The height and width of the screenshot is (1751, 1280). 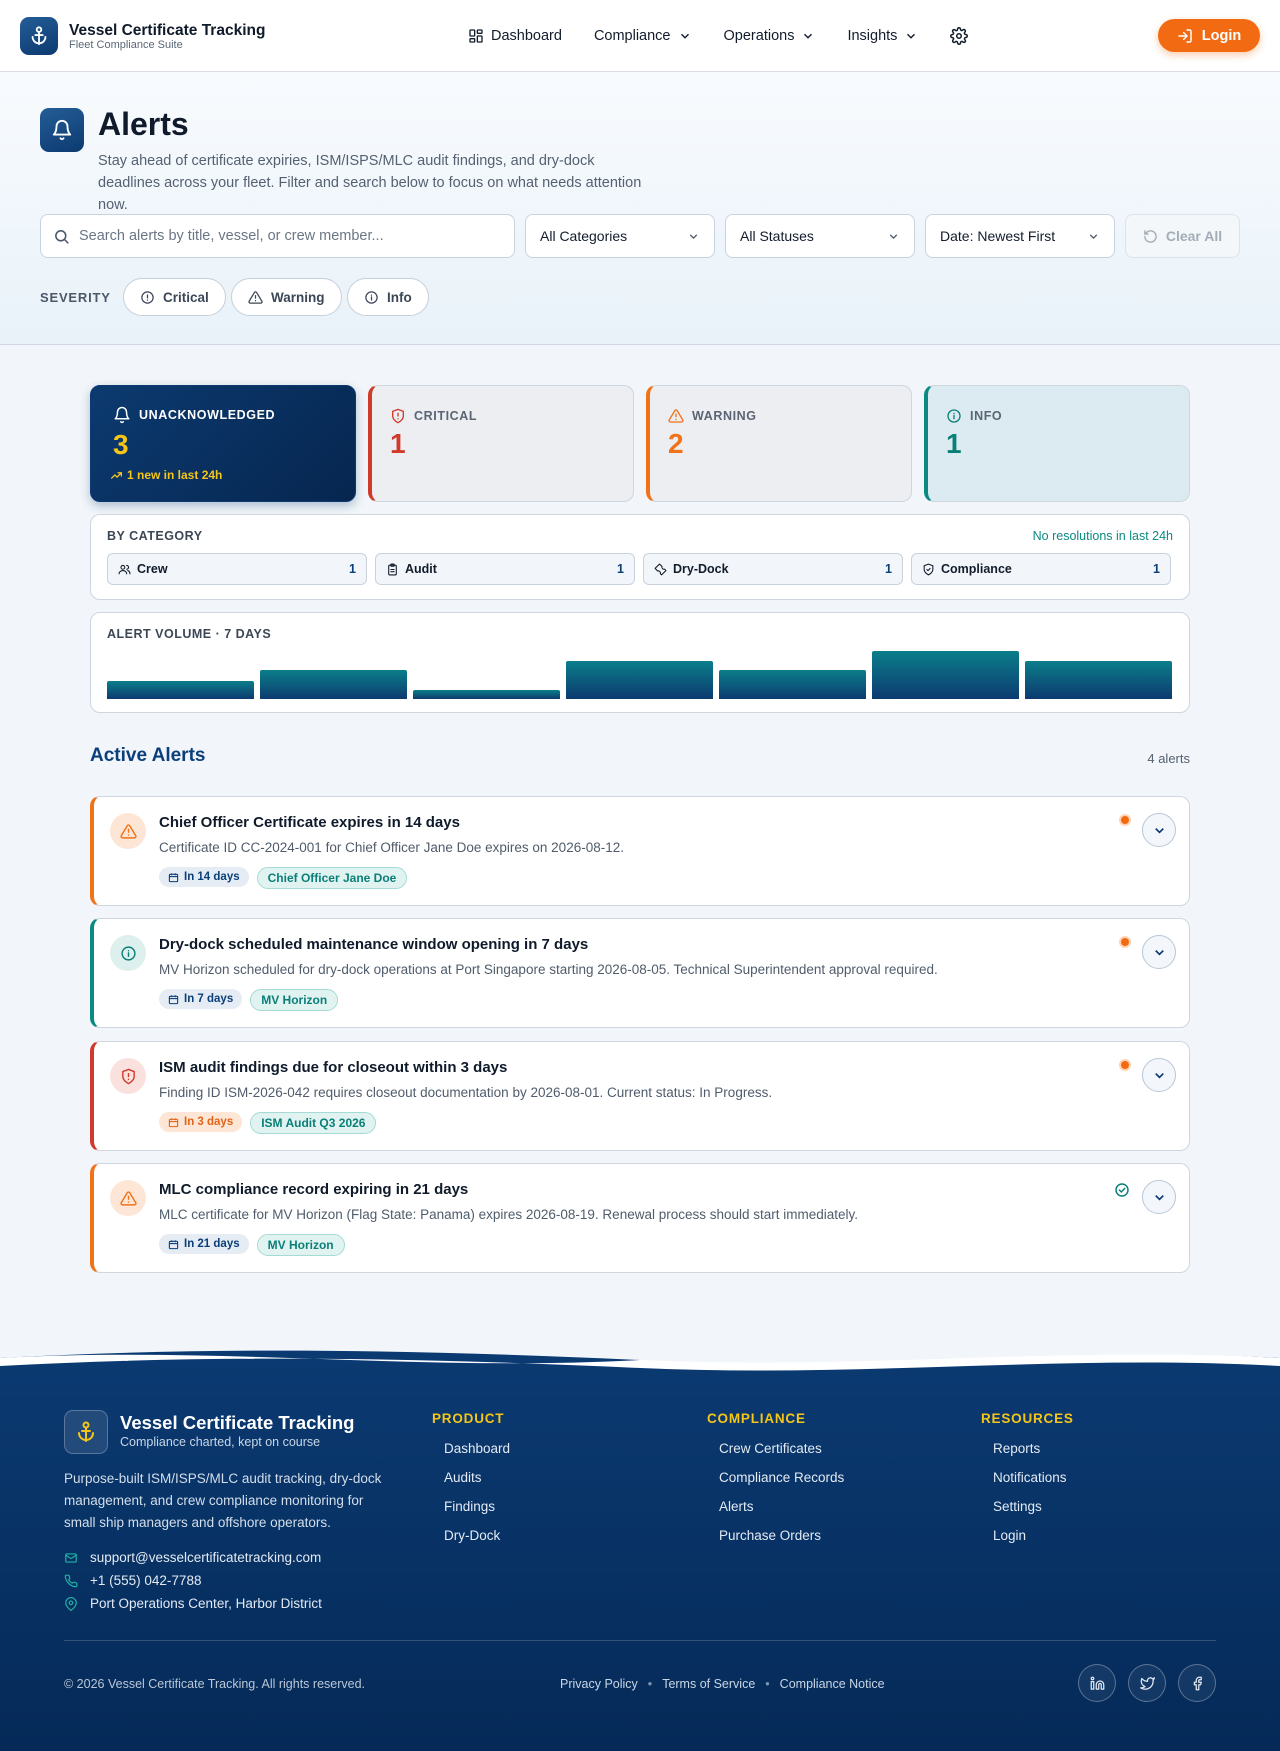 I want to click on stat-warning: WARNING 2, so click(x=779, y=443).